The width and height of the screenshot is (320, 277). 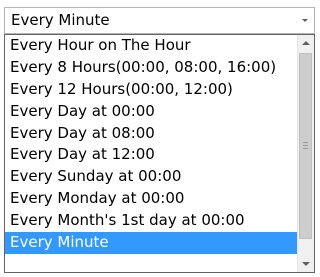 I want to click on arrow-up-icon, so click(x=306, y=43).